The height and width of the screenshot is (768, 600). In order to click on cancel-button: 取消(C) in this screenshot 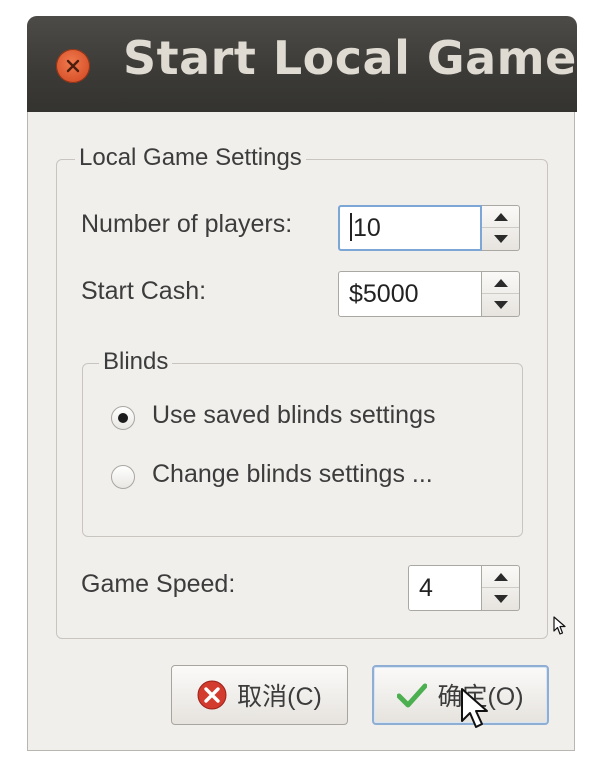, I will do `click(259, 695)`.